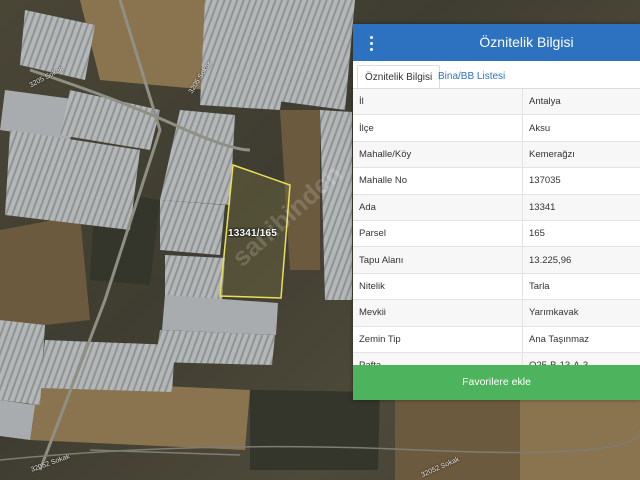 The width and height of the screenshot is (640, 480). I want to click on panel-title: Öznitelik Bilgisi, so click(526, 42).